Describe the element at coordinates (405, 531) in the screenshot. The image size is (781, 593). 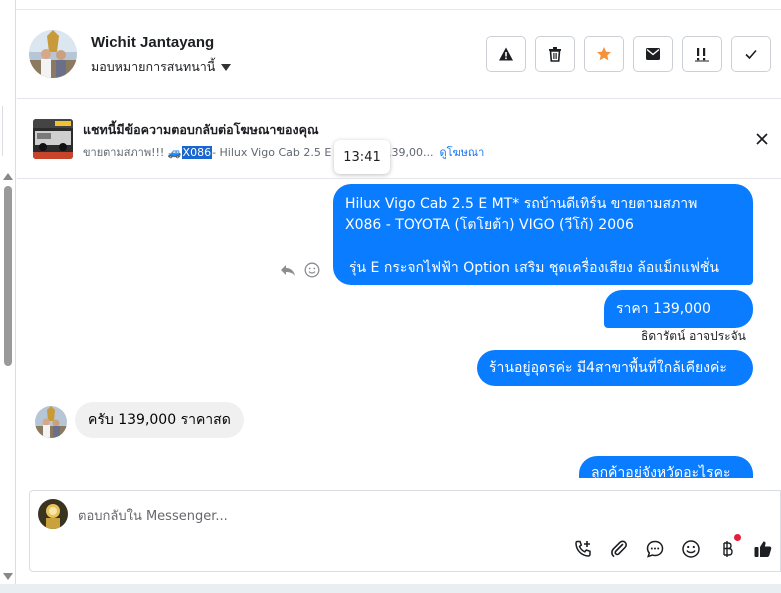
I see `reply-composer` at that location.